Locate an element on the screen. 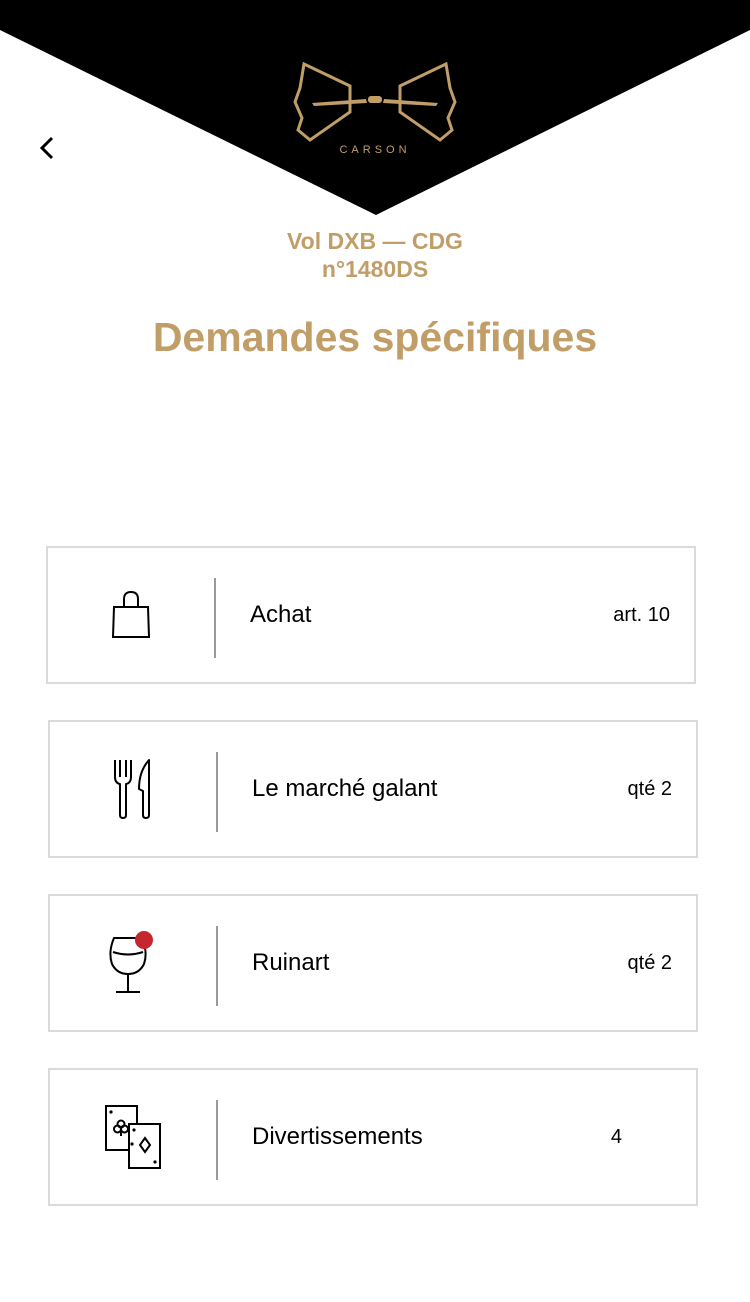 The width and height of the screenshot is (750, 1302). card-label: Divertissements is located at coordinates (337, 1136).